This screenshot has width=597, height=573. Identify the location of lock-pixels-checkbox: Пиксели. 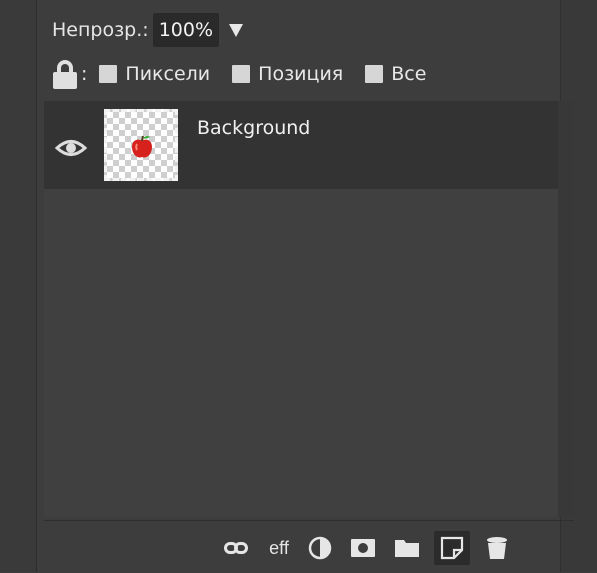
(154, 74).